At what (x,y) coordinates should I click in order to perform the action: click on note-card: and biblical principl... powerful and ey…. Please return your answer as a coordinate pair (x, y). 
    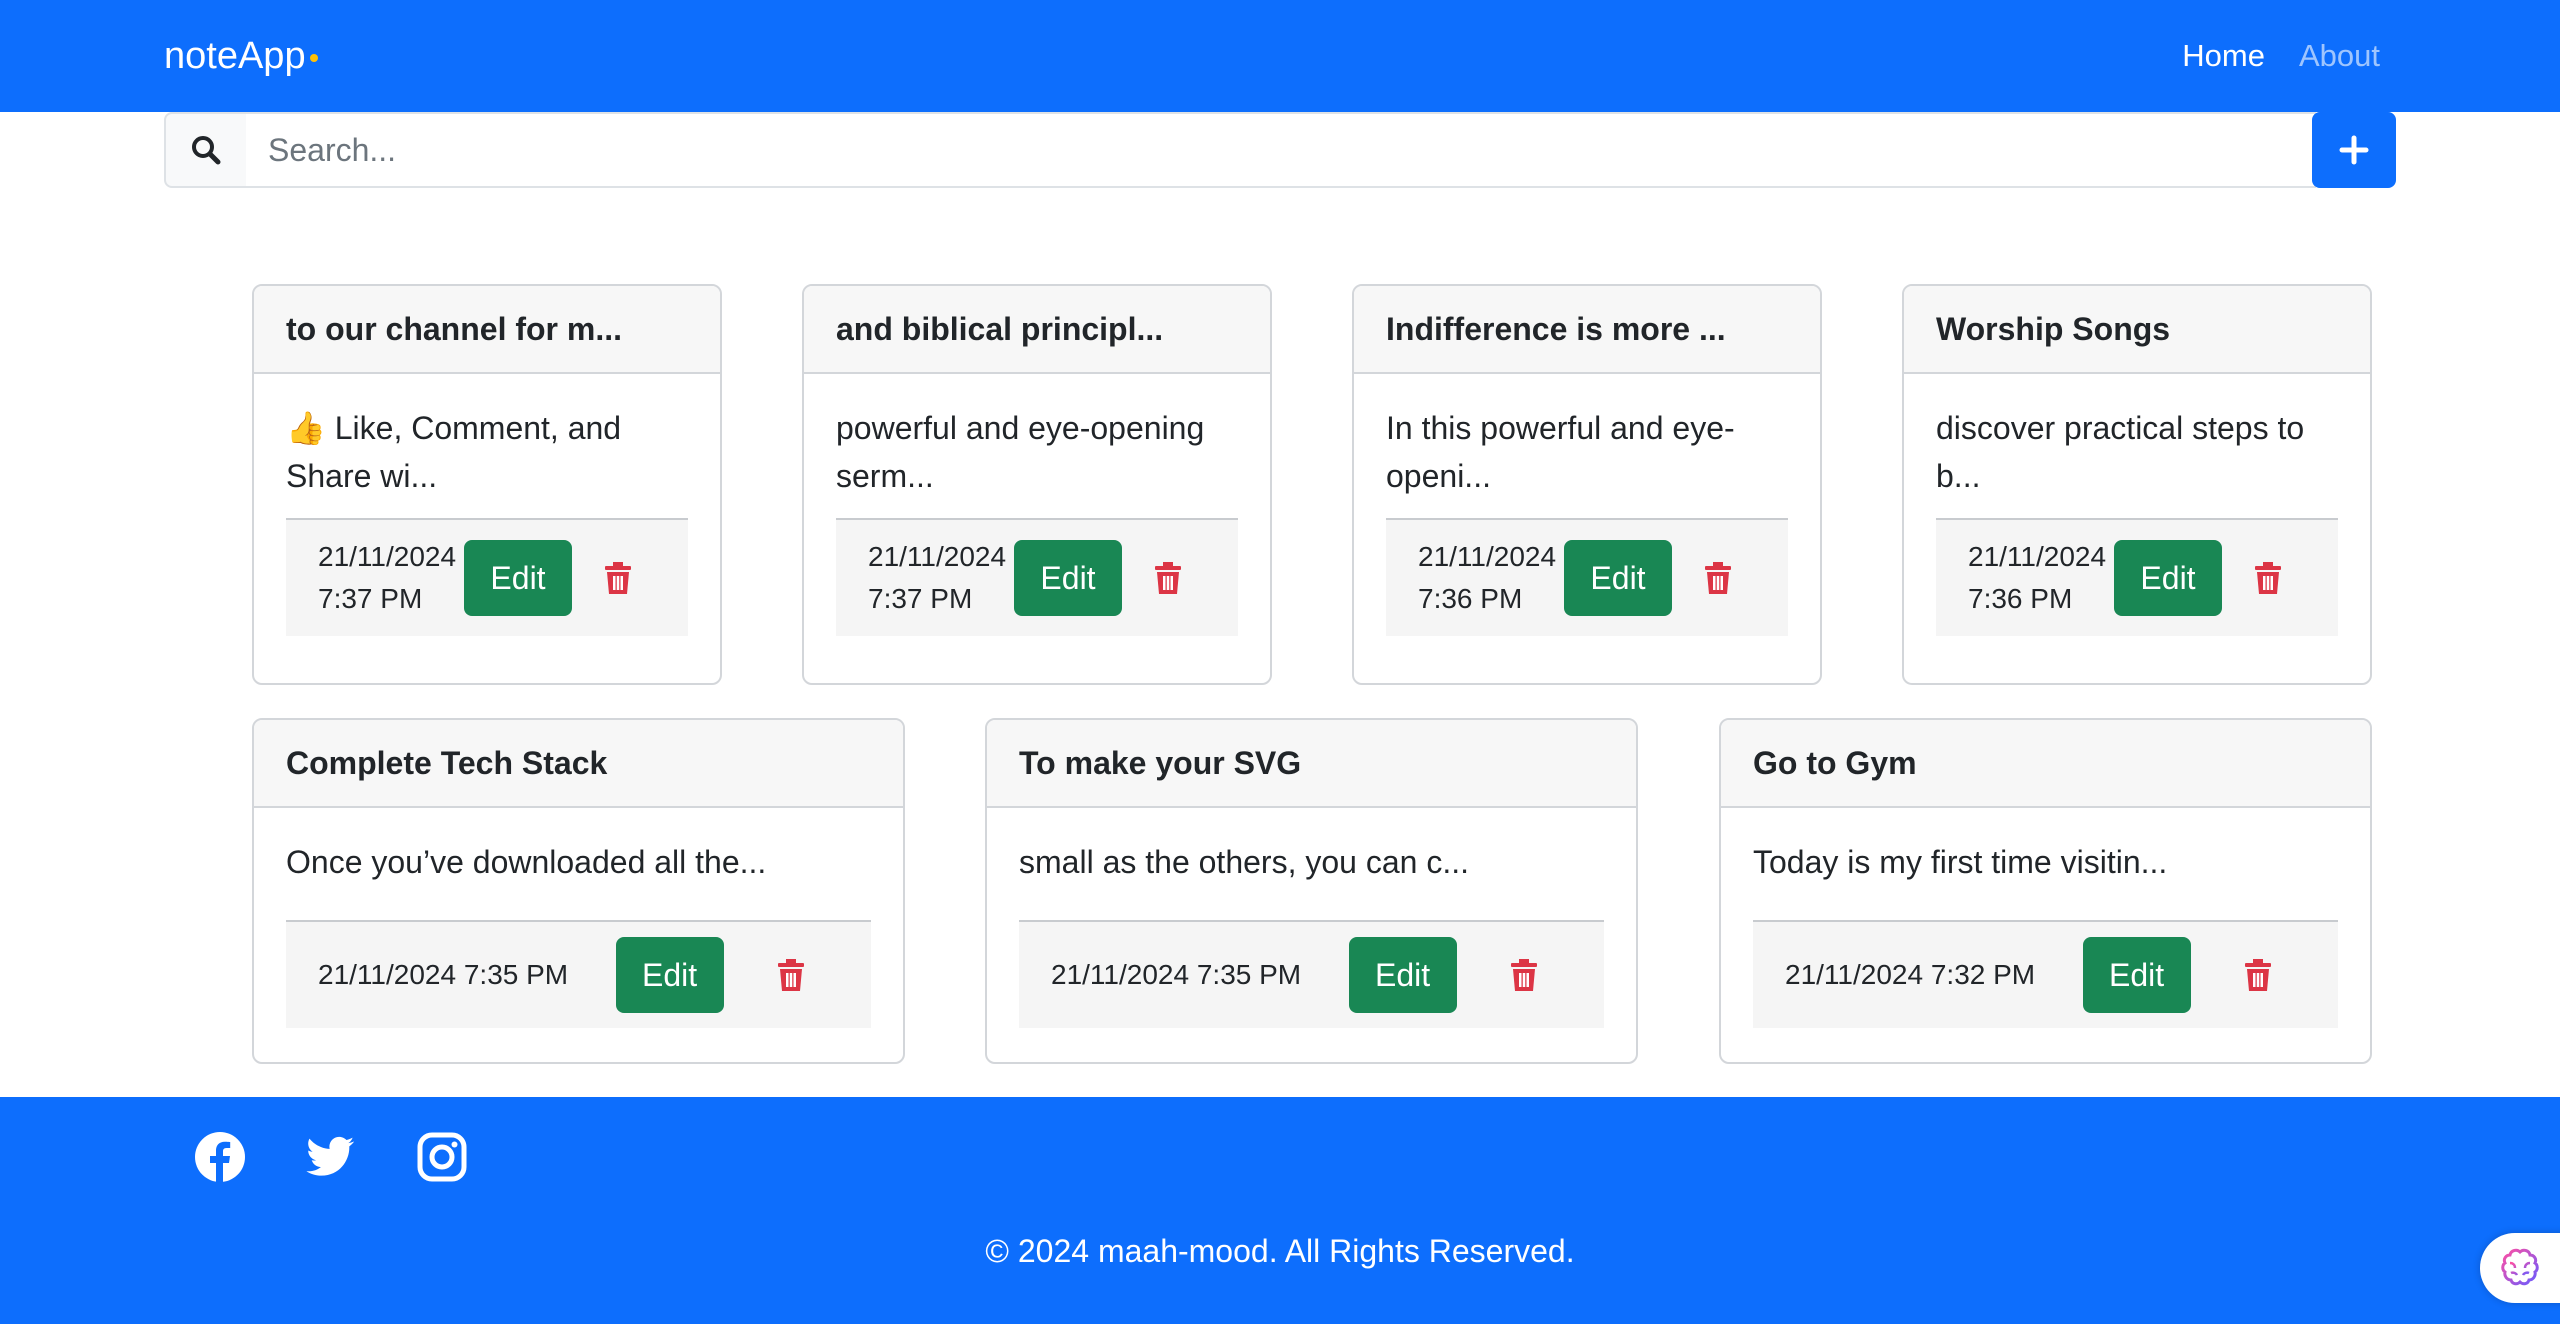
    Looking at the image, I should click on (1037, 484).